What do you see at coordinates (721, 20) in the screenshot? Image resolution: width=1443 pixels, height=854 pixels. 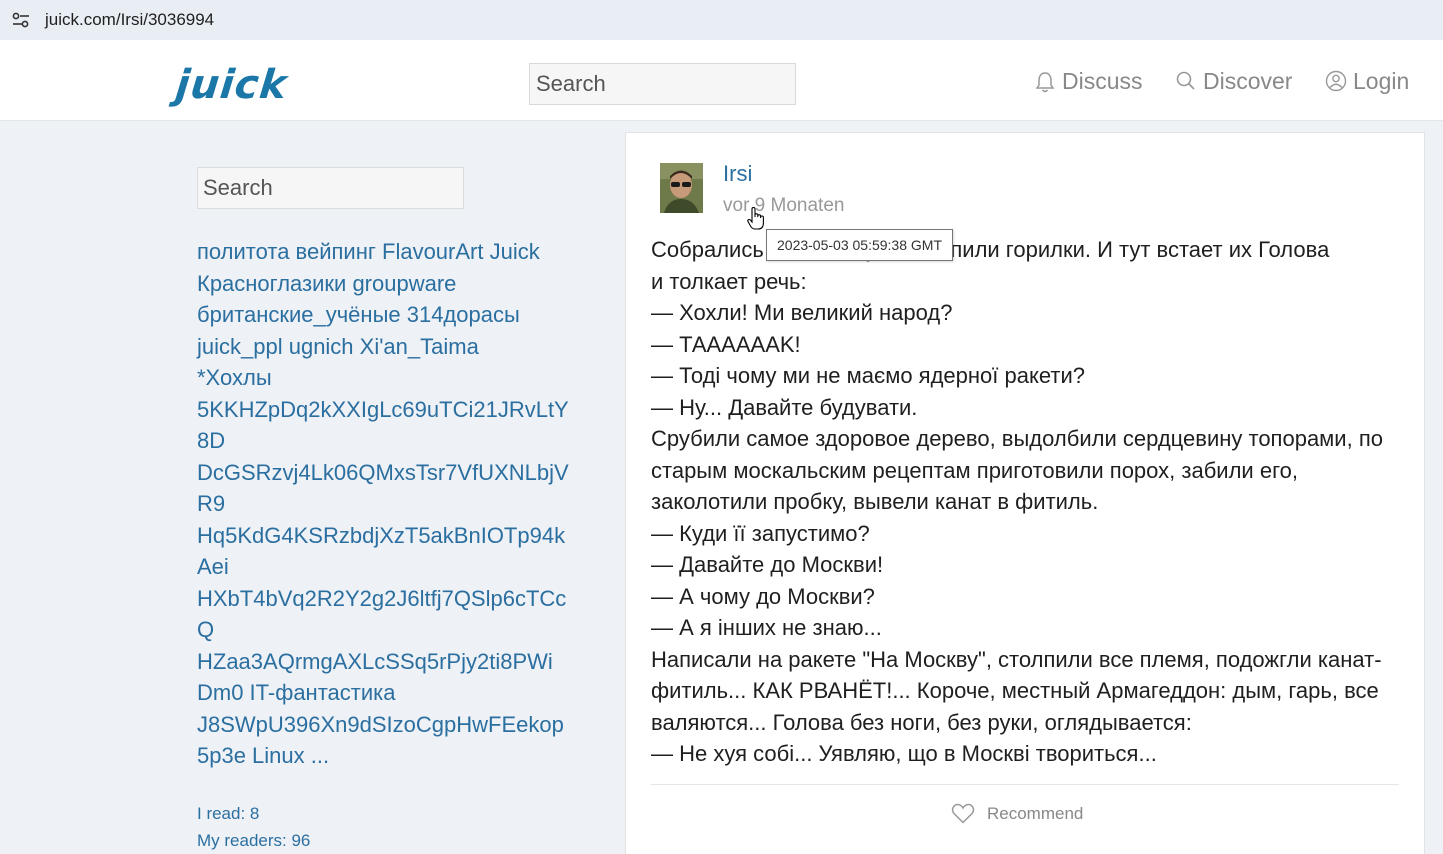 I see `browser-address-bar: juick.com/Irsi/3036994` at bounding box center [721, 20].